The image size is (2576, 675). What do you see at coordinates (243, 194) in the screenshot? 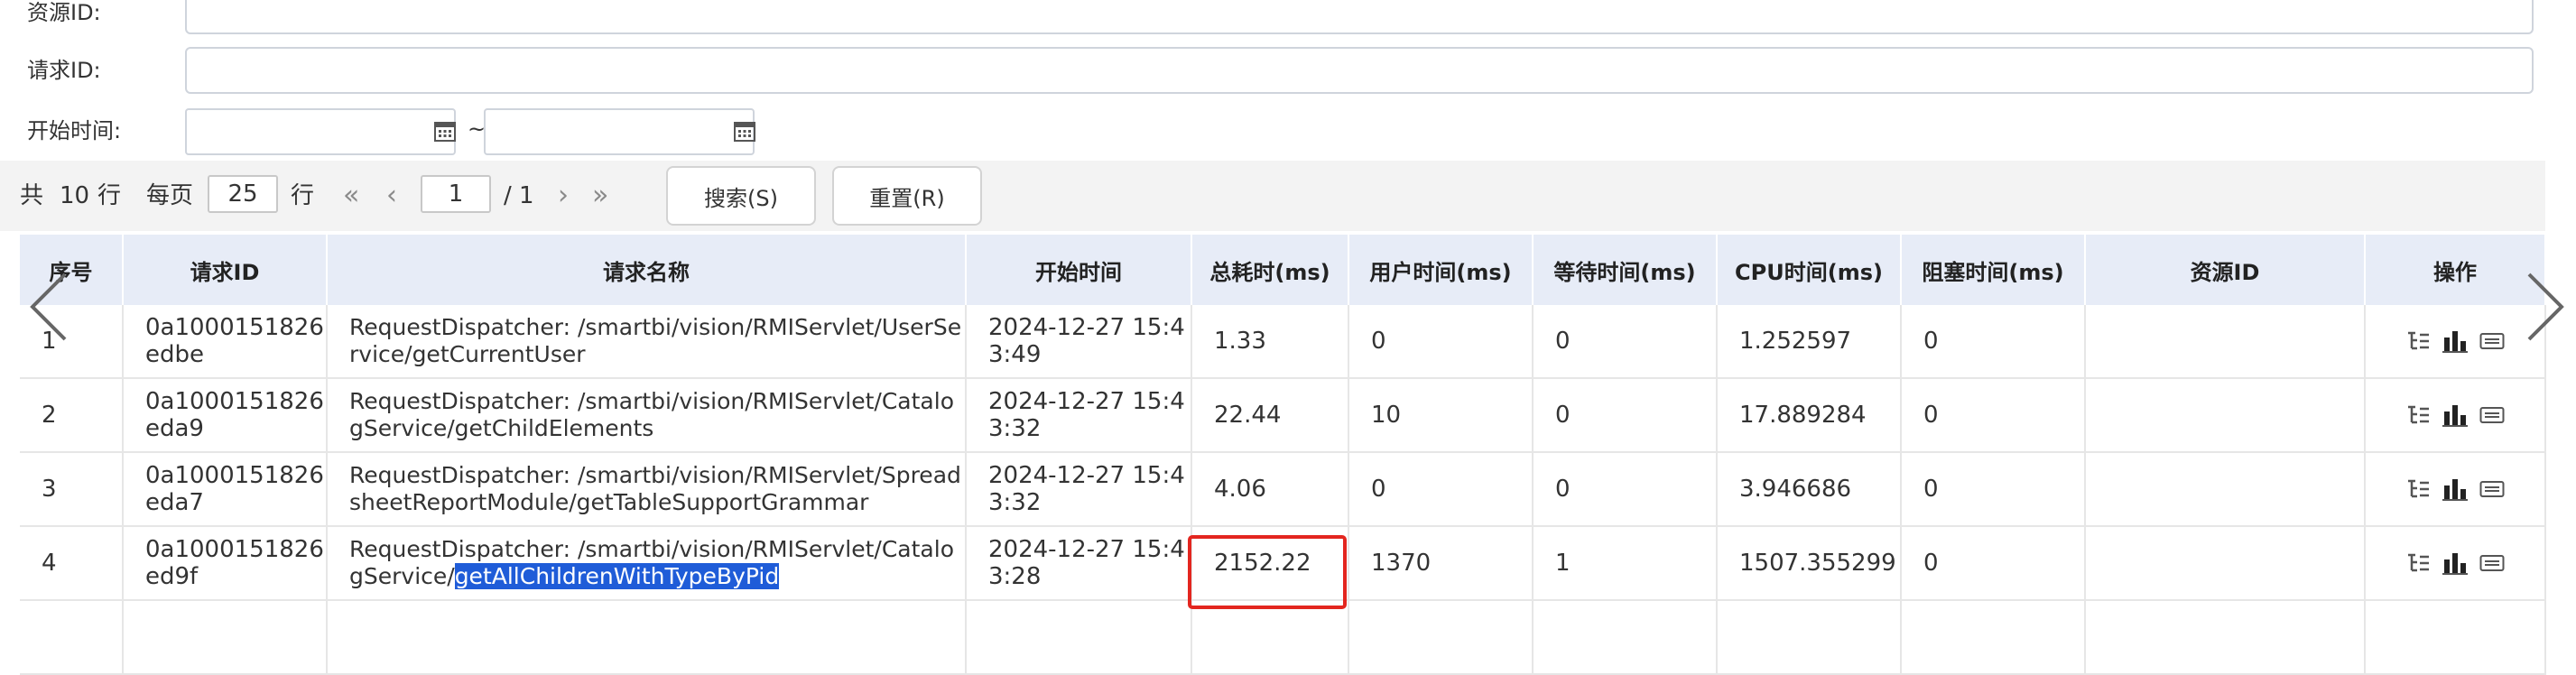
I see `per-page-input` at bounding box center [243, 194].